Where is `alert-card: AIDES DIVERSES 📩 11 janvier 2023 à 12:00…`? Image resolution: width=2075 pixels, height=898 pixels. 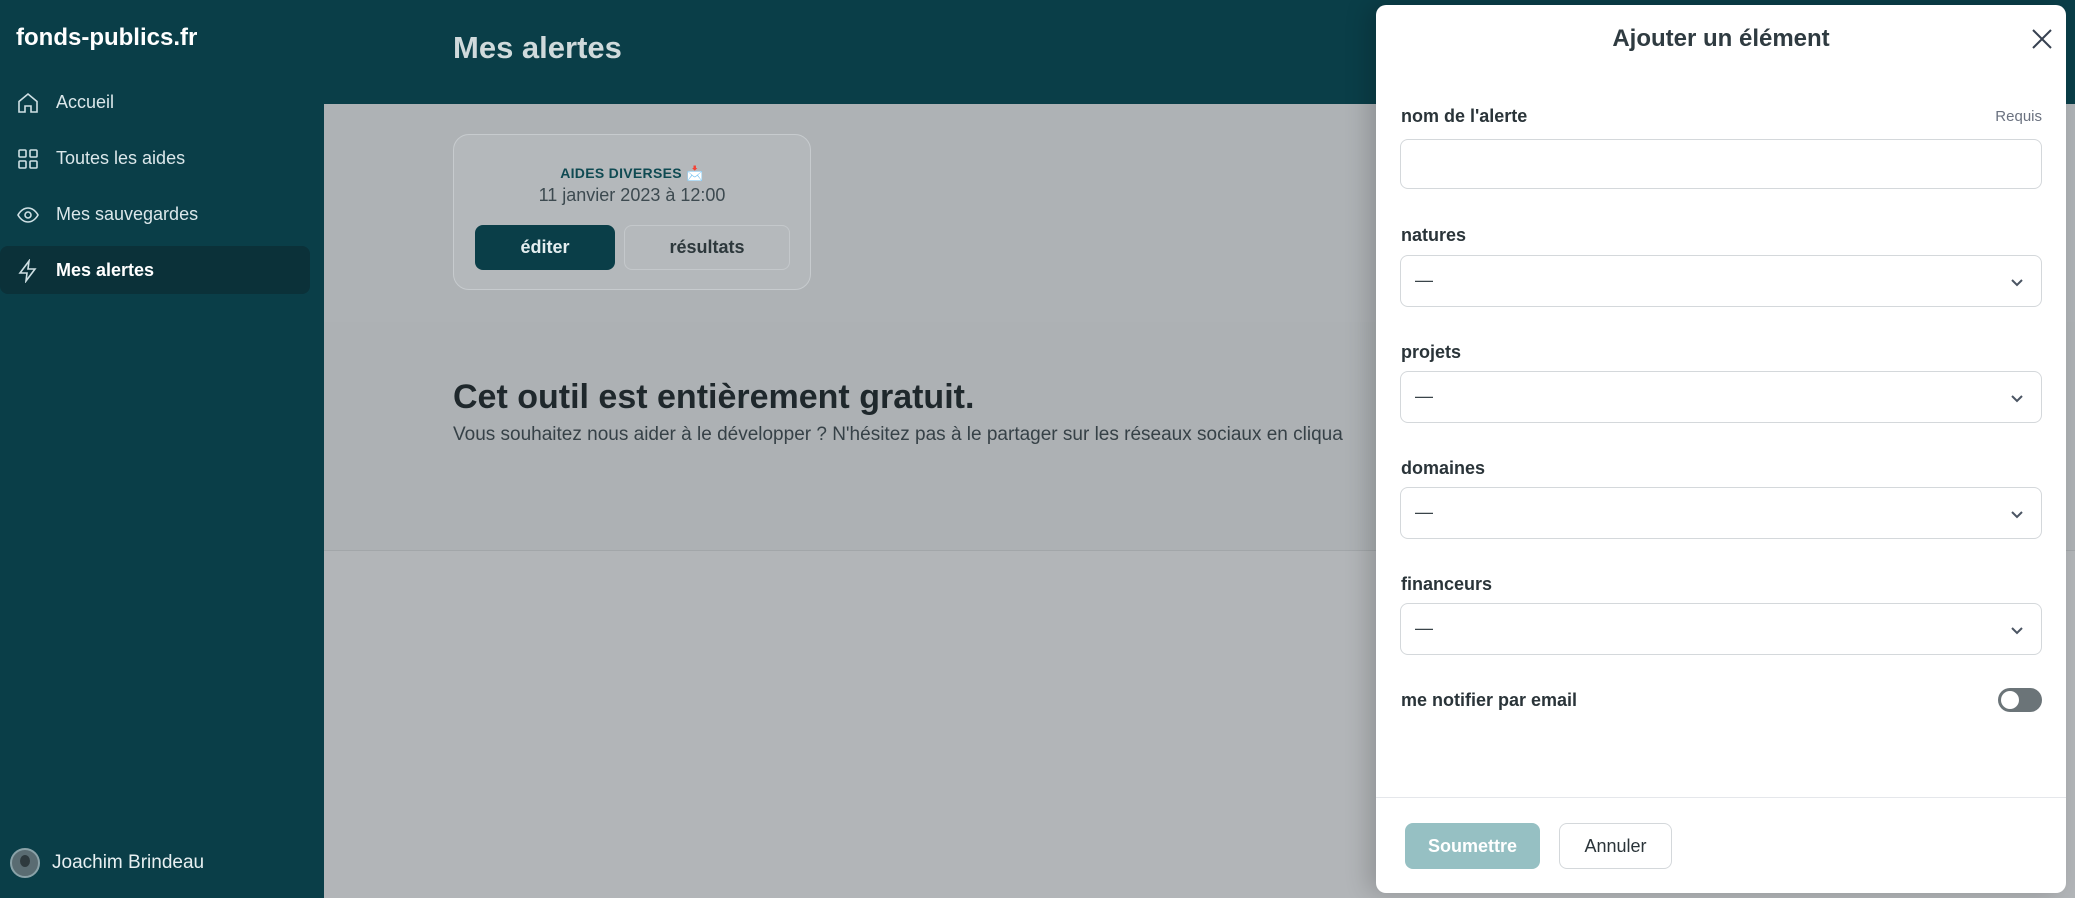
alert-card: AIDES DIVERSES 📩 11 janvier 2023 à 12:00… is located at coordinates (632, 212).